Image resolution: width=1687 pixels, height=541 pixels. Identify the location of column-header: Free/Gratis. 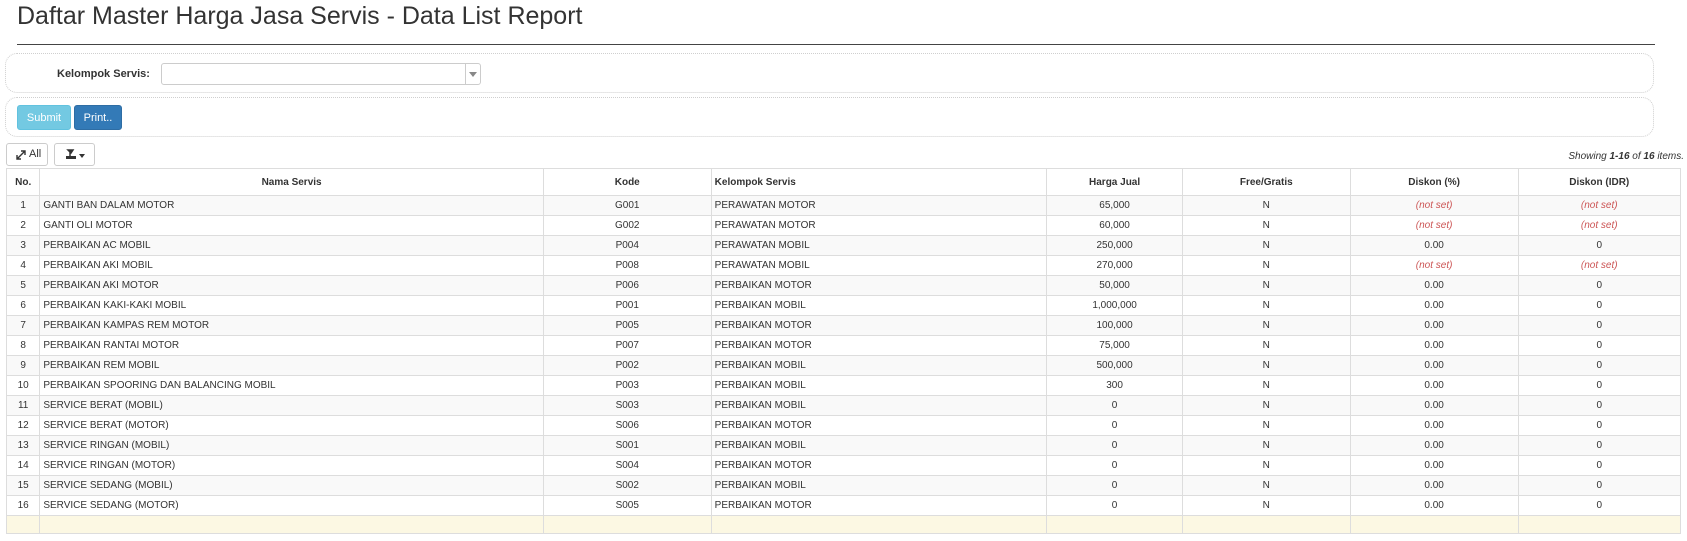
(1266, 182).